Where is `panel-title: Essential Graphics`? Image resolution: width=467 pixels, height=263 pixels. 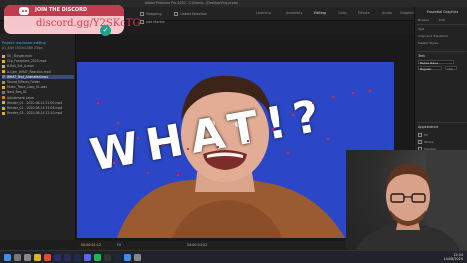 panel-title: Essential Graphics is located at coordinates (443, 12).